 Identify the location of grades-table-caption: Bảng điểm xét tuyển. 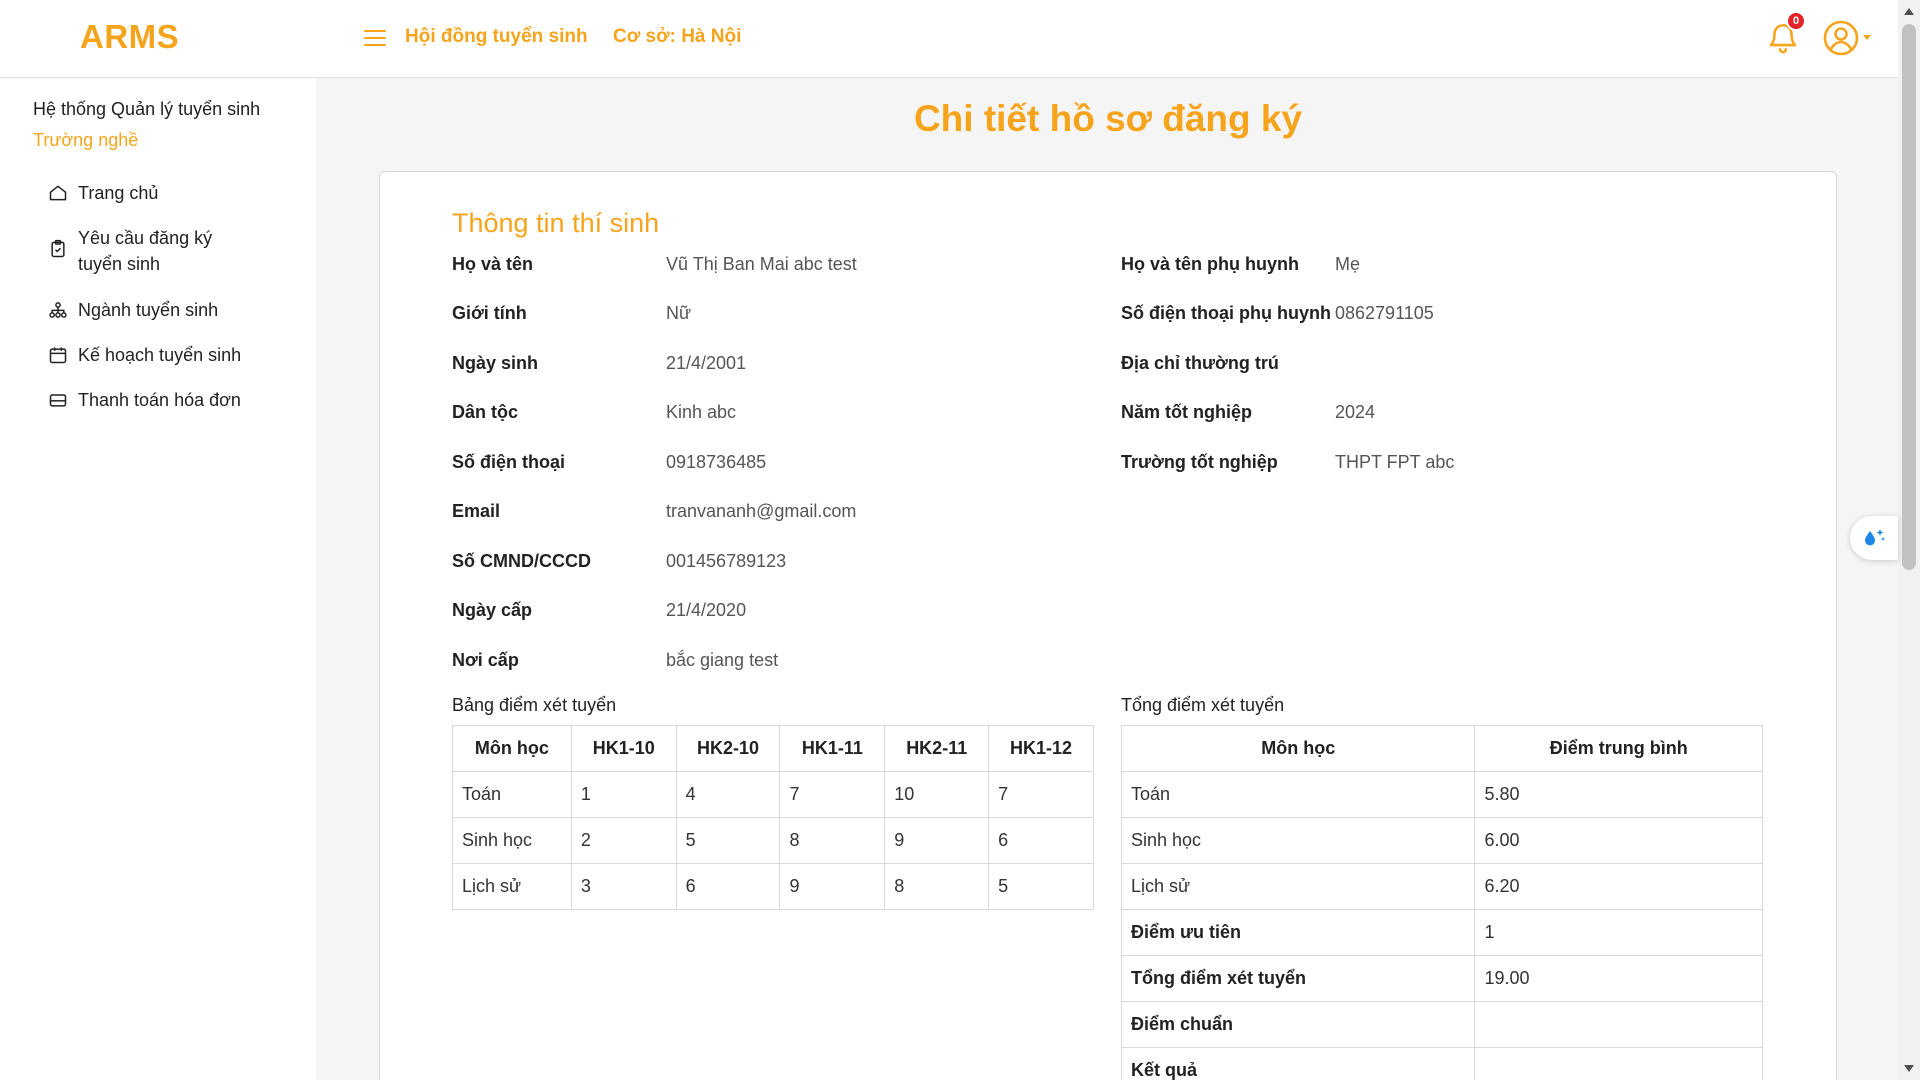
(534, 705).